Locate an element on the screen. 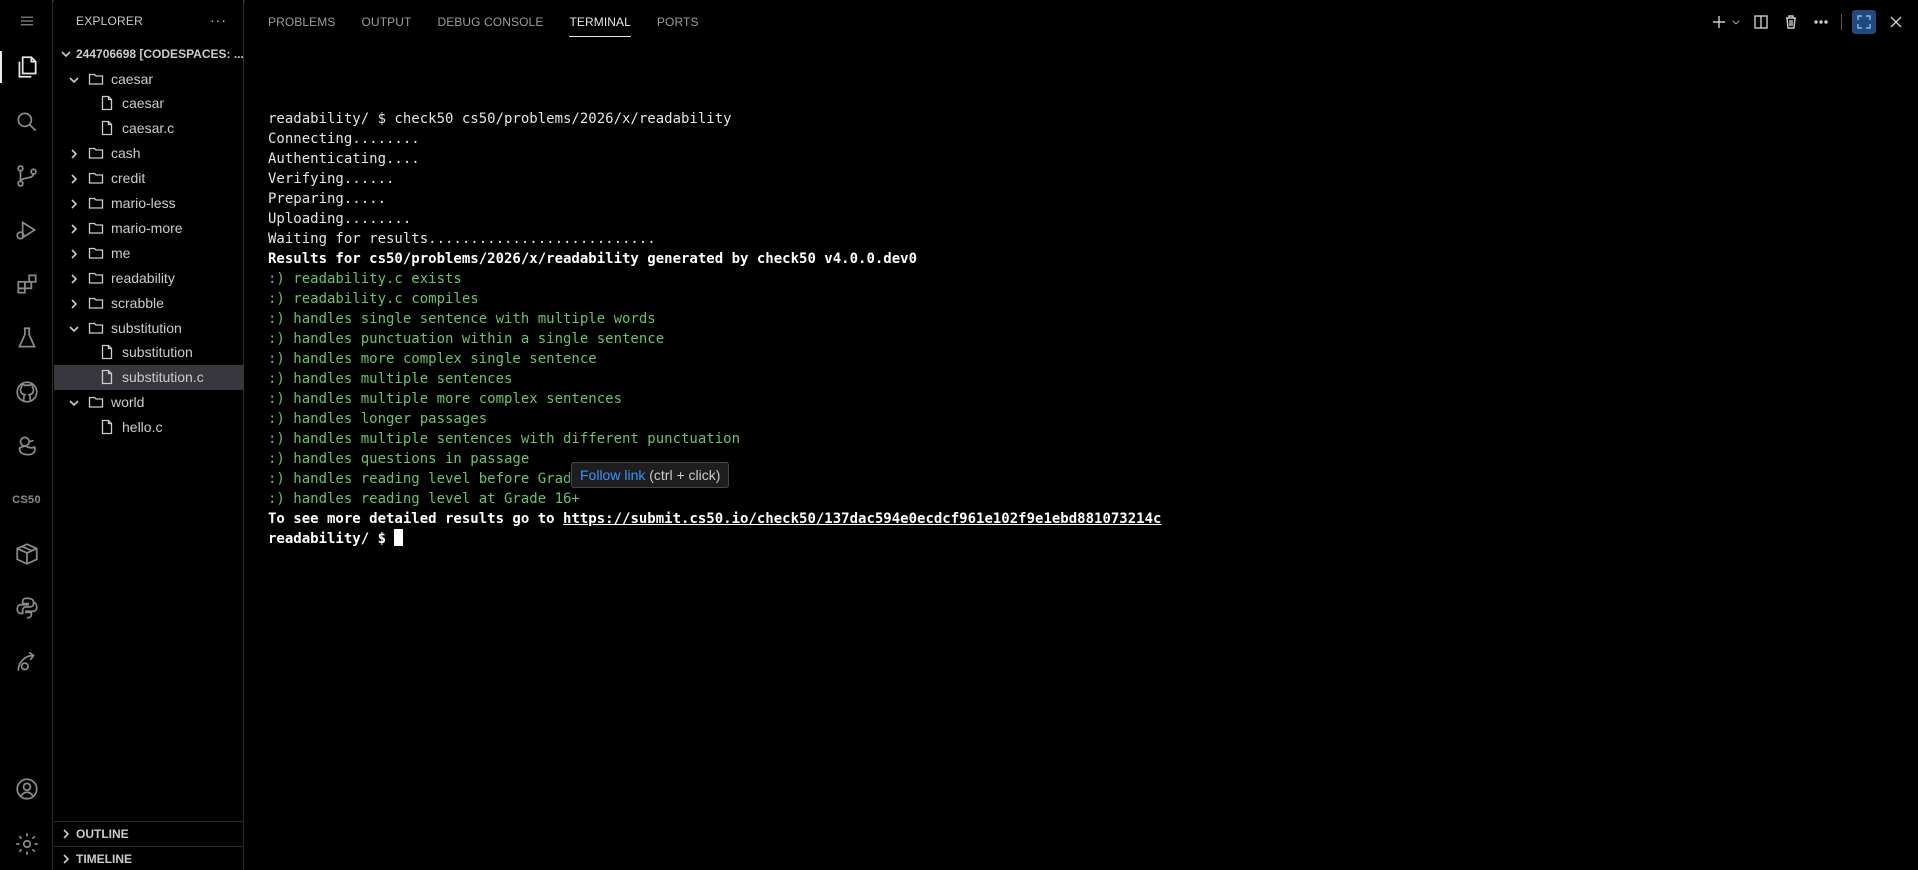 The width and height of the screenshot is (1918, 870). tree-item-label: cash is located at coordinates (126, 153).